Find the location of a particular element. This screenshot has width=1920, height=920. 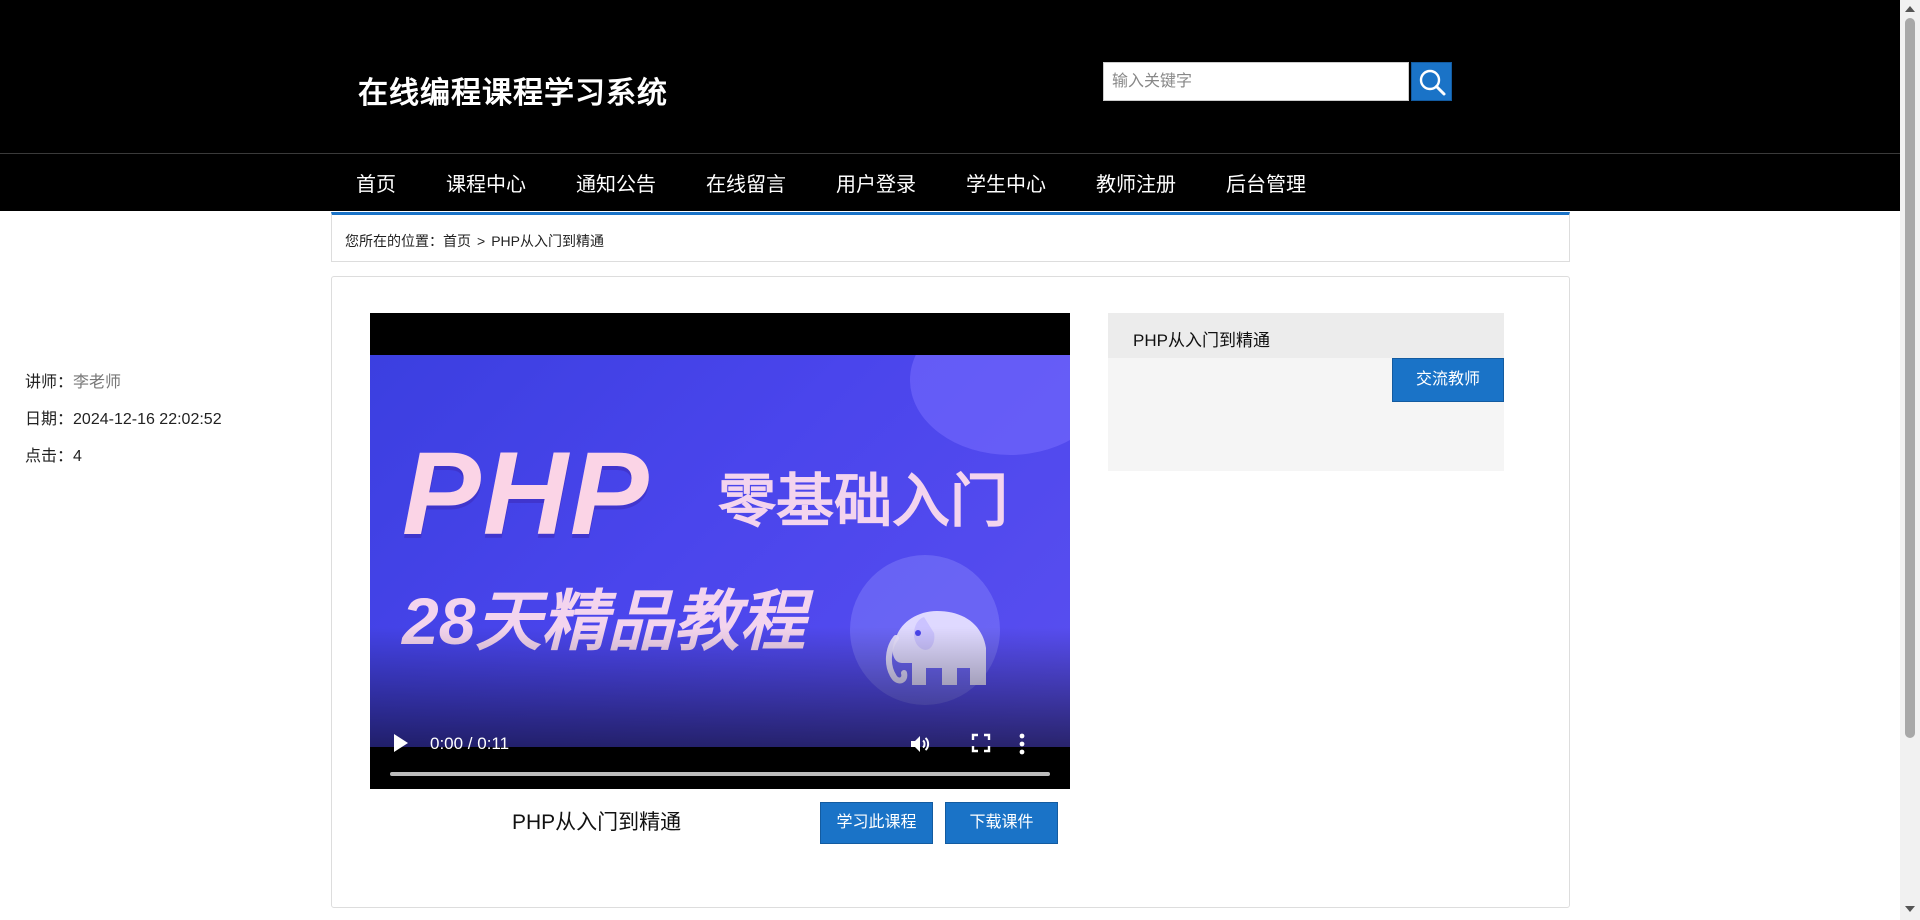

course-clicks-row: 点击：4 is located at coordinates (53, 454).